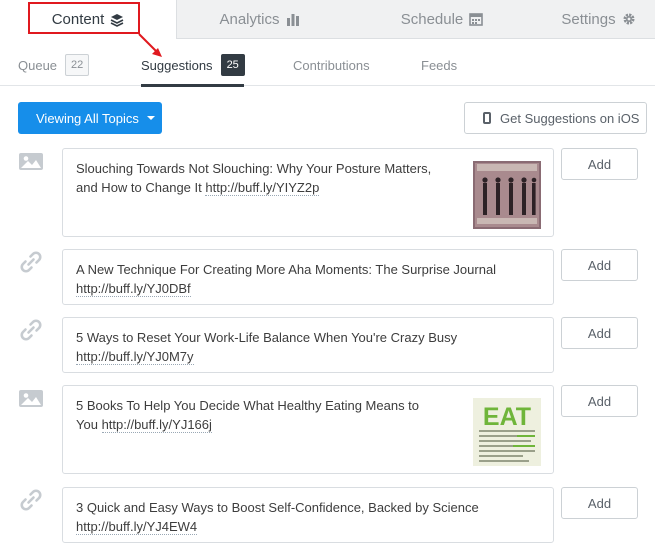  I want to click on suggestion-link: http://buff.ly/YJ166j, so click(156, 425).